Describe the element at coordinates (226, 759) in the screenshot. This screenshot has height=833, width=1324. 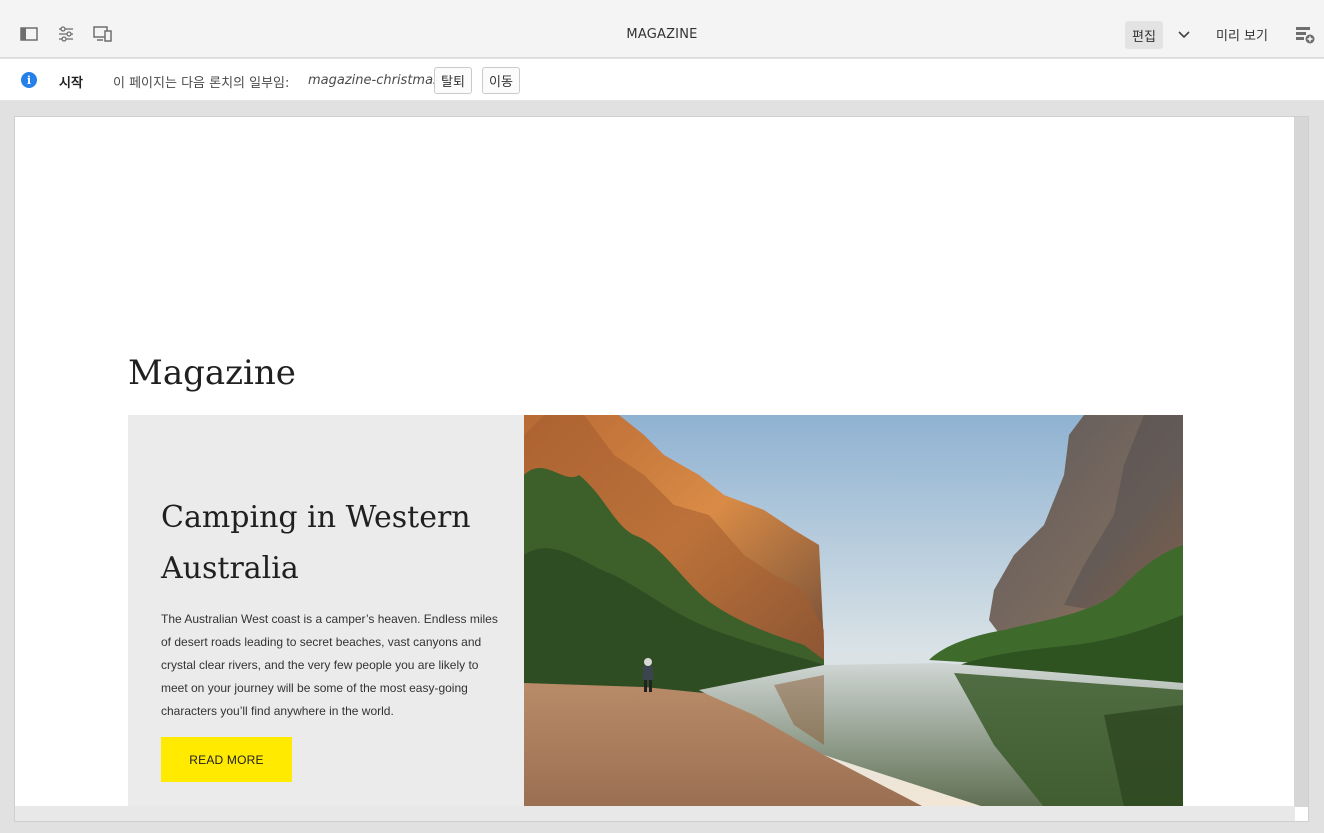
I see `read-more-button: READ MORE` at that location.